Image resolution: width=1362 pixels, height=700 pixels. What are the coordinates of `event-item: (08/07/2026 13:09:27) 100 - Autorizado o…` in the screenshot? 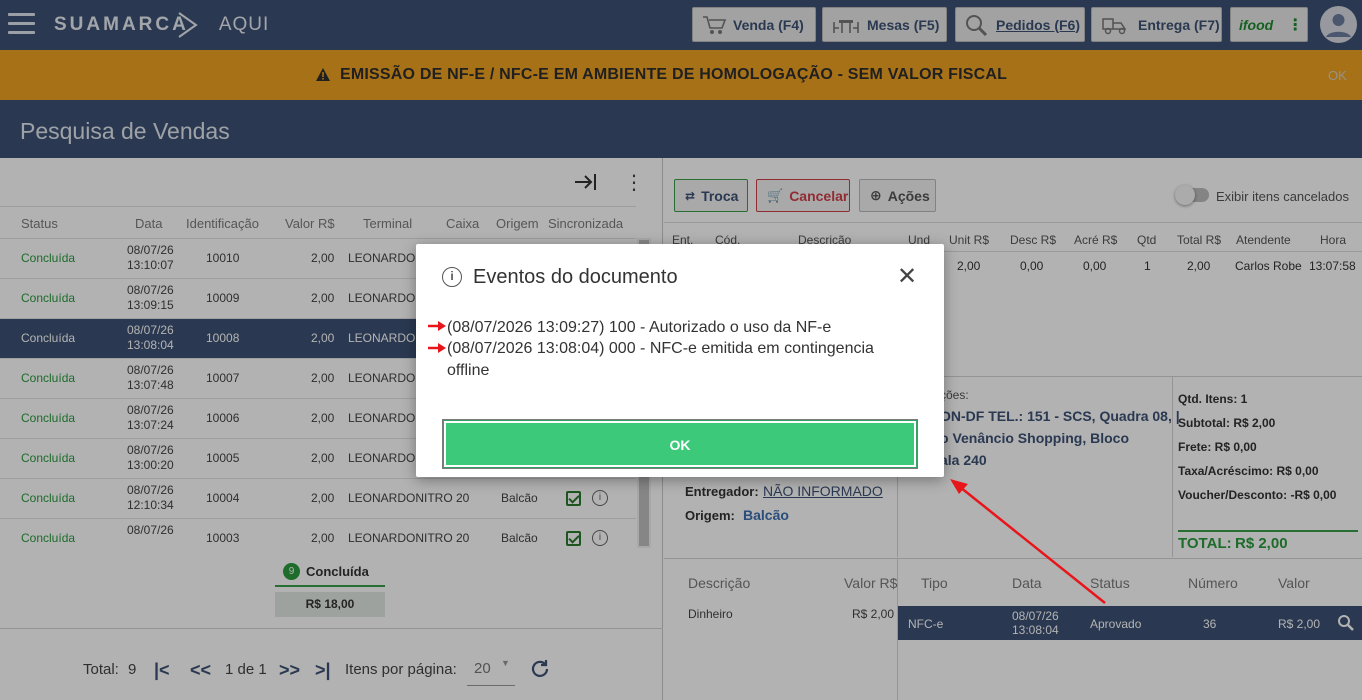 It's located at (639, 327).